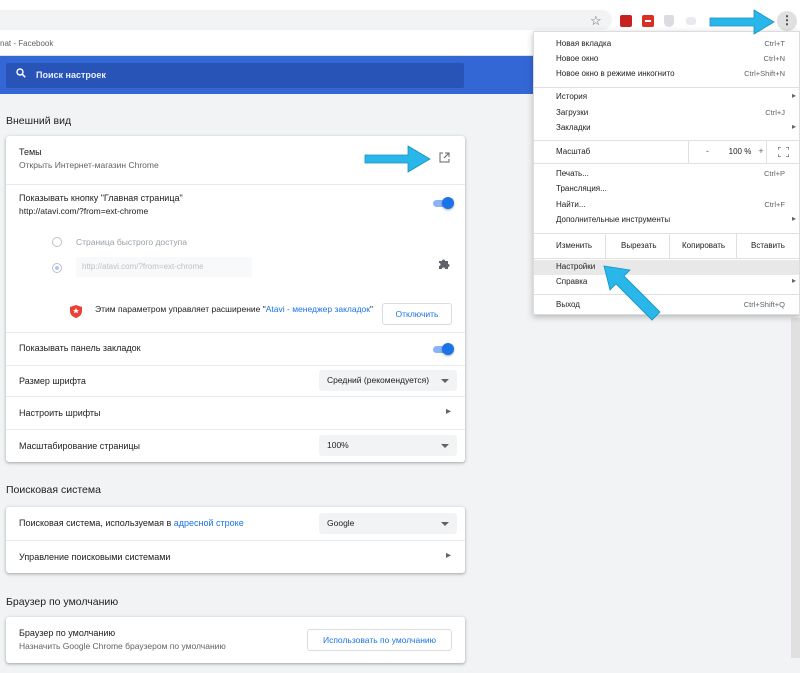 This screenshot has width=800, height=673. What do you see at coordinates (131, 242) in the screenshot?
I see `radio-new-tab-page-label: Страница быстрого доступа` at bounding box center [131, 242].